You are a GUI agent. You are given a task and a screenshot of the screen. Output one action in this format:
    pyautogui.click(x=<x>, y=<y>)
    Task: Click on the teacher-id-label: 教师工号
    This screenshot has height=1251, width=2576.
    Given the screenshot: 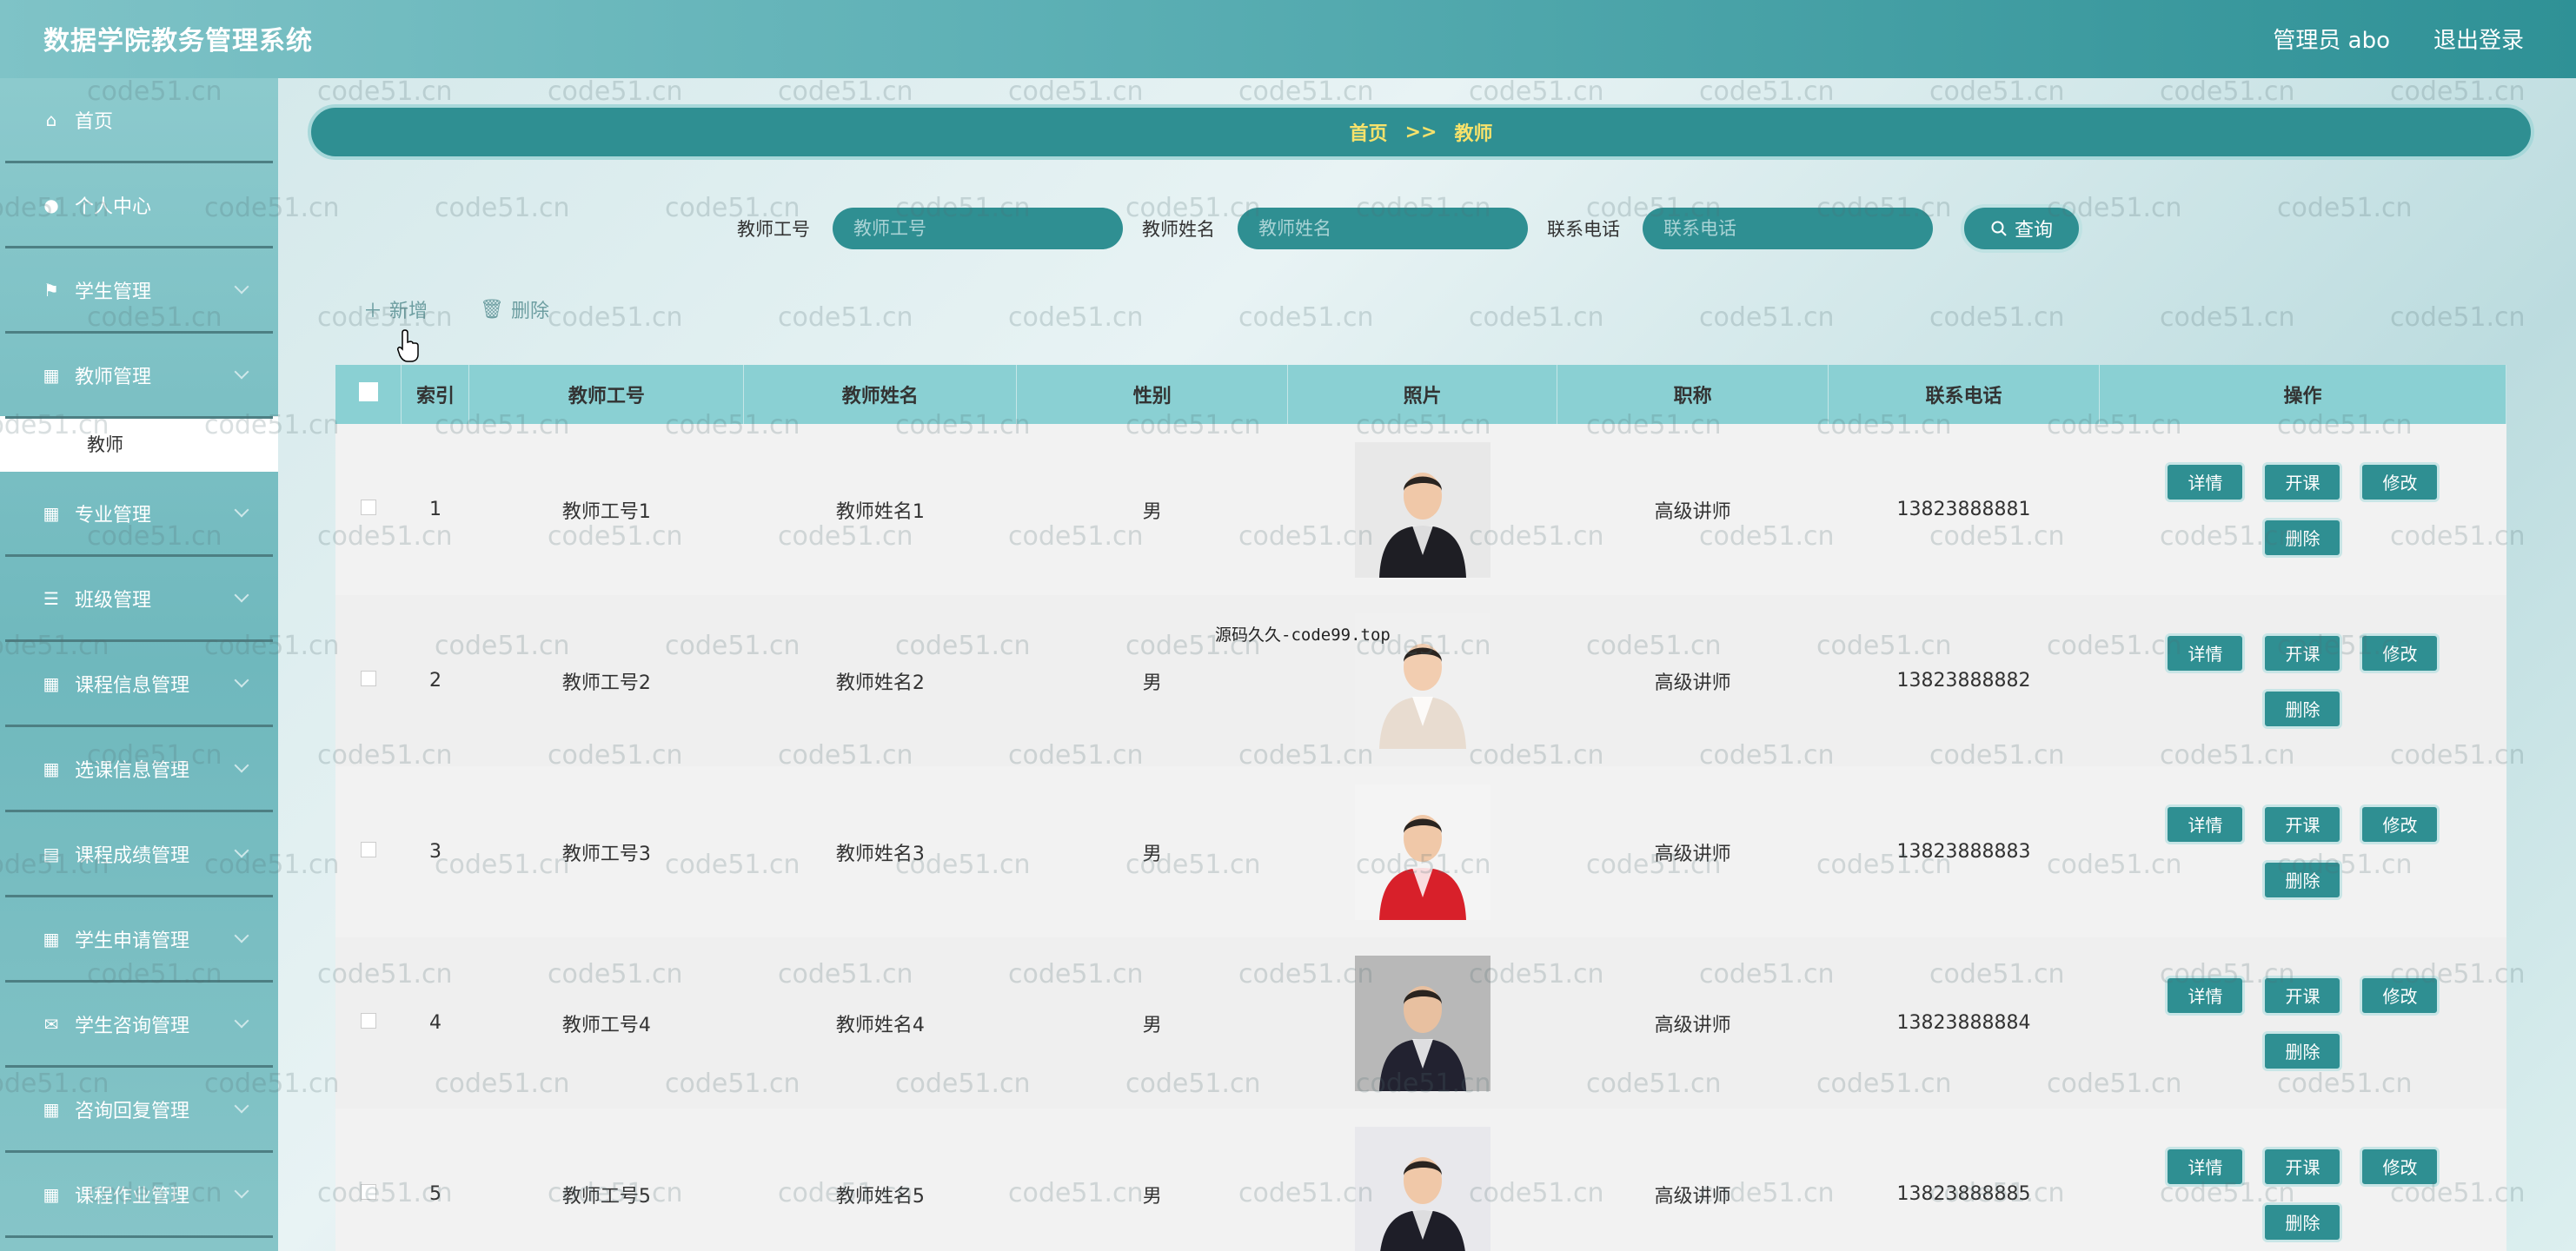 What is the action you would take?
    pyautogui.click(x=773, y=229)
    